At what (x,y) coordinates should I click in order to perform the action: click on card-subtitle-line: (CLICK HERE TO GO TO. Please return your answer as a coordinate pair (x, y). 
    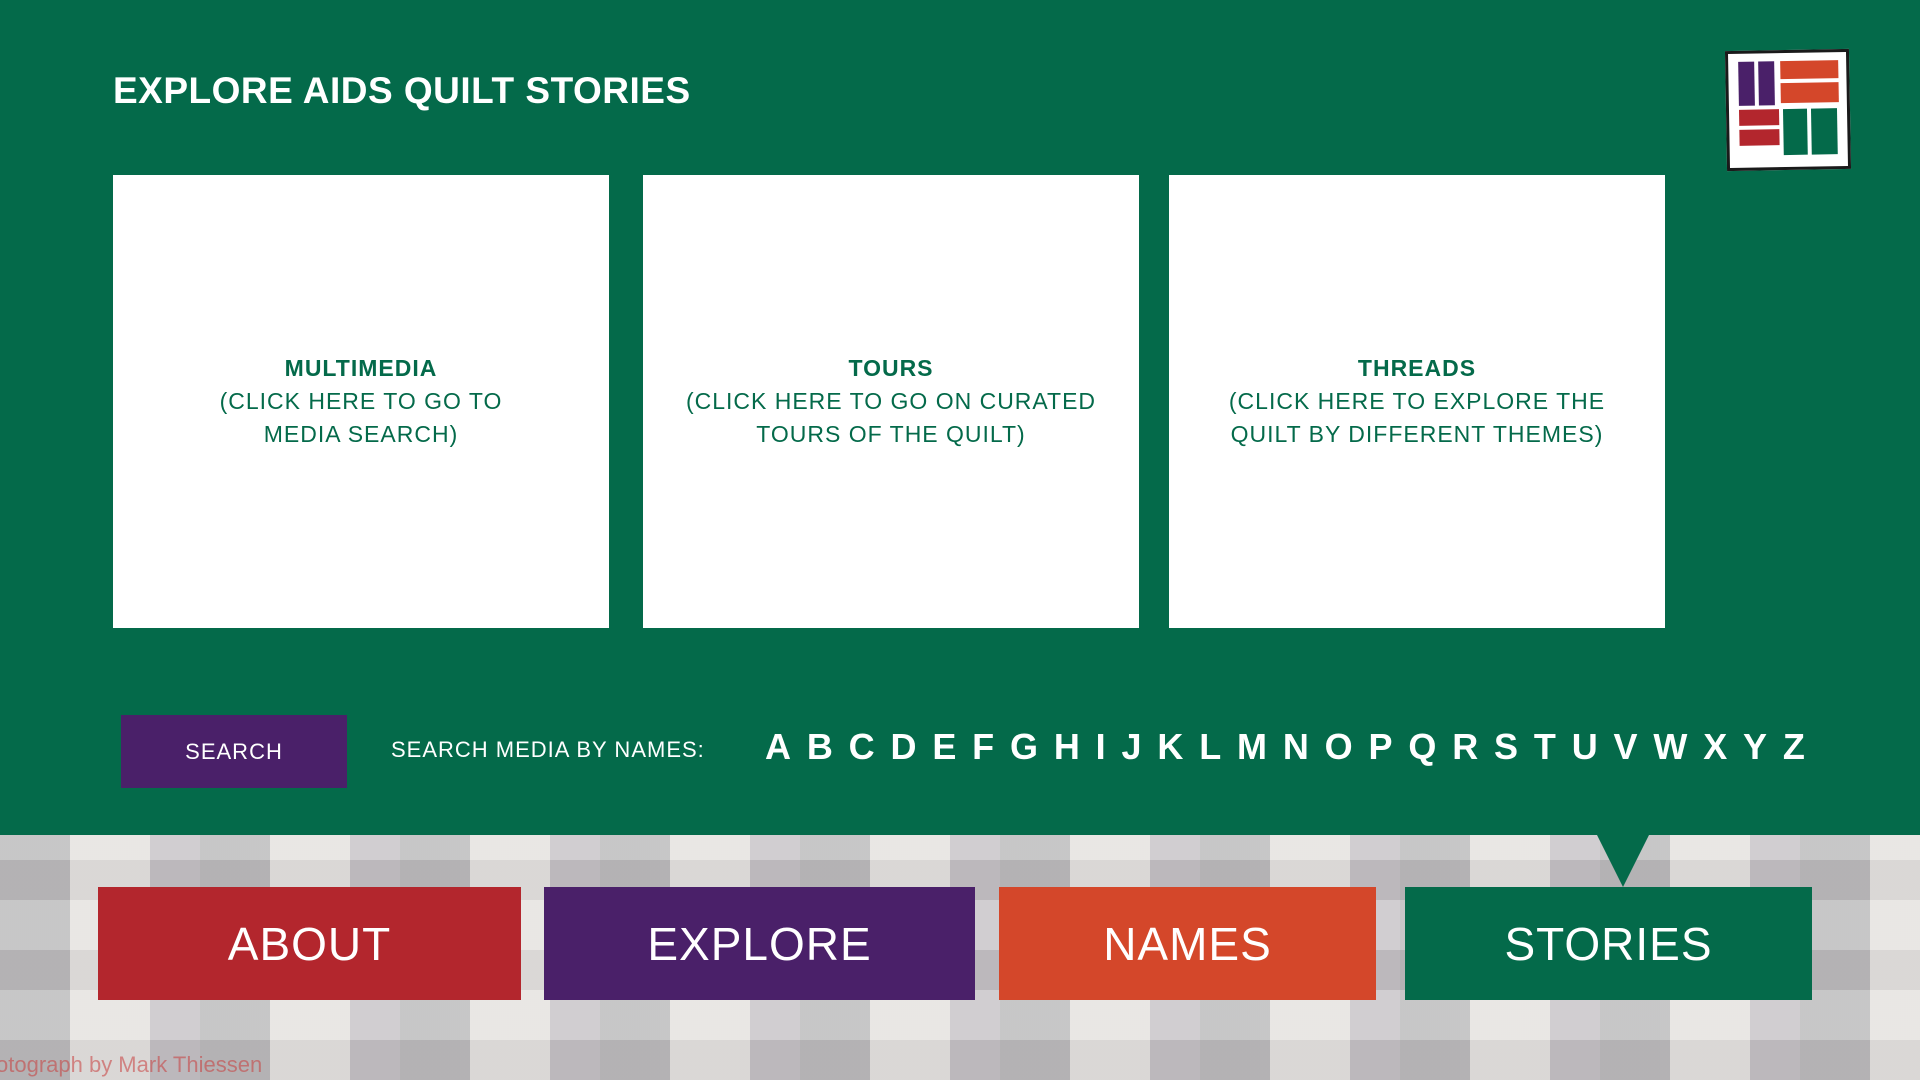
    Looking at the image, I should click on (361, 401).